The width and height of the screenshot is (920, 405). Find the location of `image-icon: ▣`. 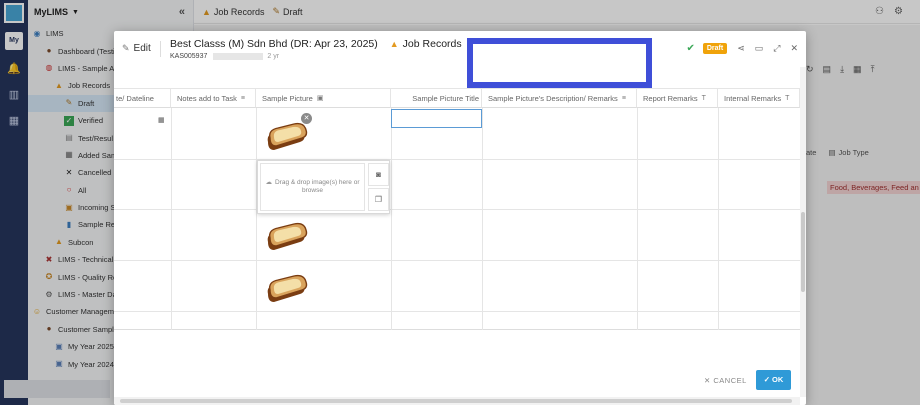

image-icon: ▣ is located at coordinates (320, 98).